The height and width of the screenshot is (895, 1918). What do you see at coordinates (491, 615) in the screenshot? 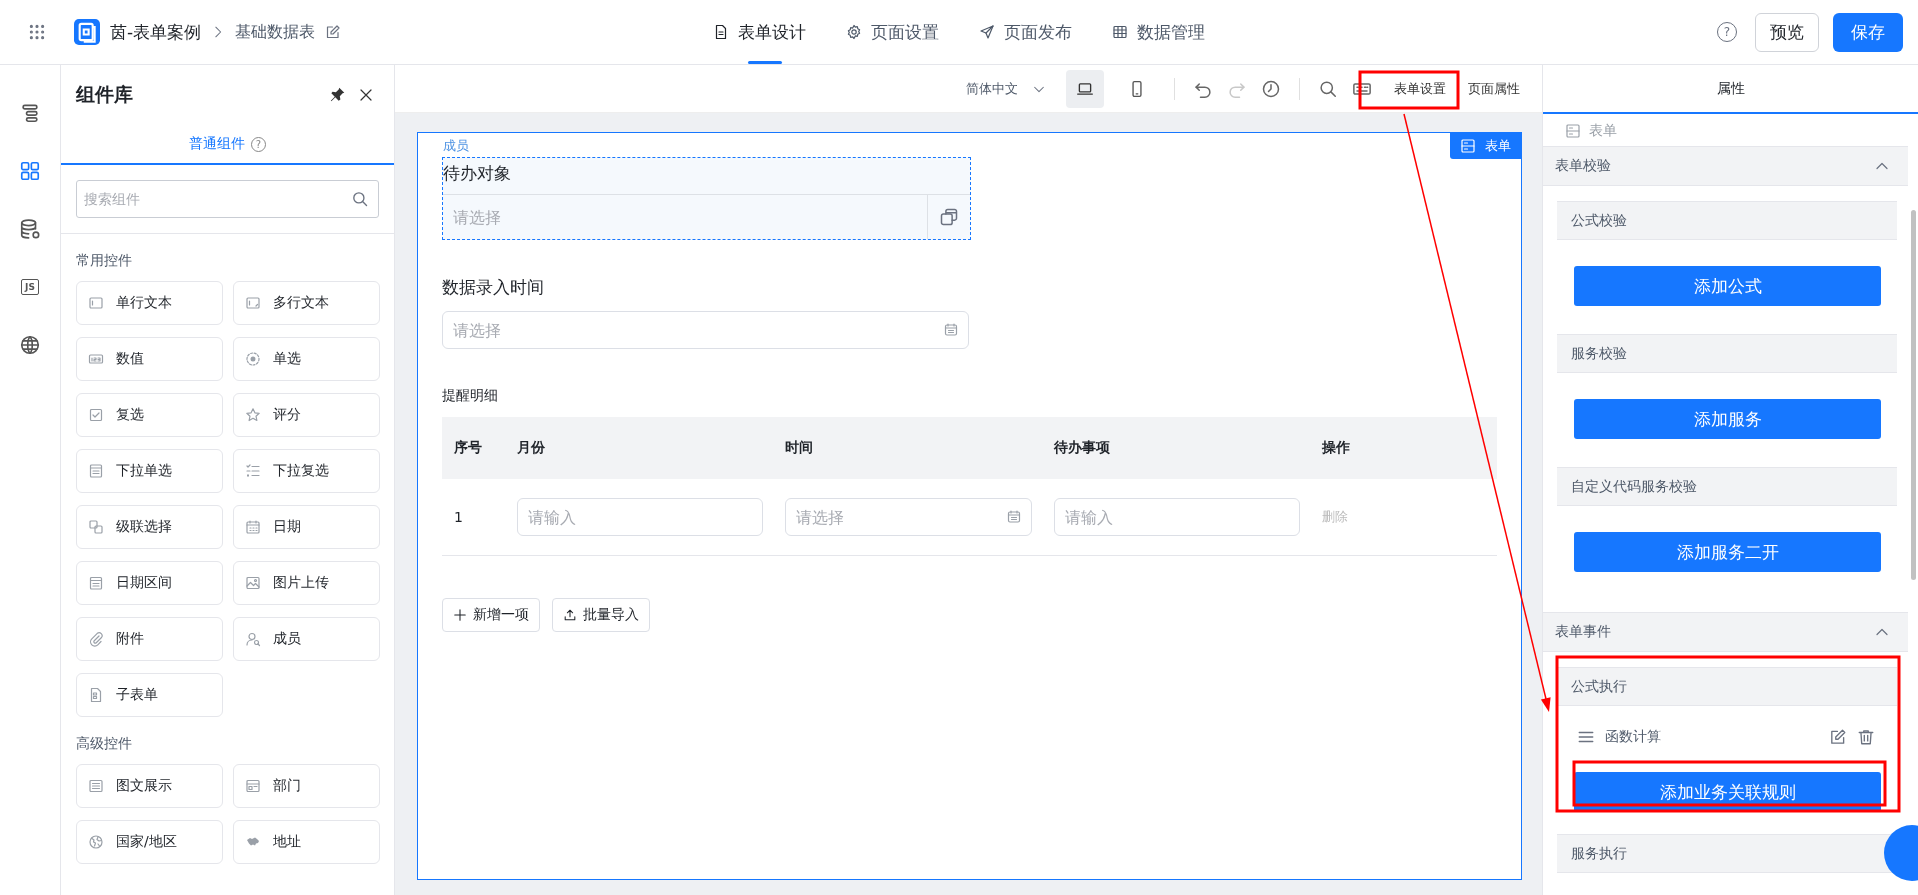
I see `add-item-button: 新增一项` at bounding box center [491, 615].